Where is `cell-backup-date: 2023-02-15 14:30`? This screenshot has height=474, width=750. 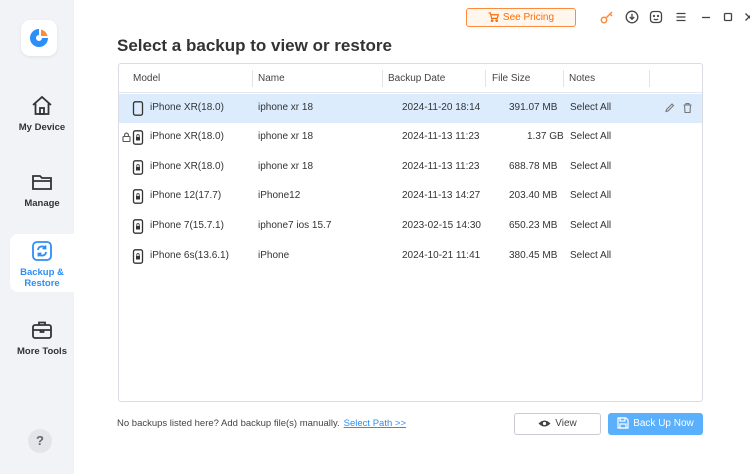 cell-backup-date: 2023-02-15 14:30 is located at coordinates (441, 225).